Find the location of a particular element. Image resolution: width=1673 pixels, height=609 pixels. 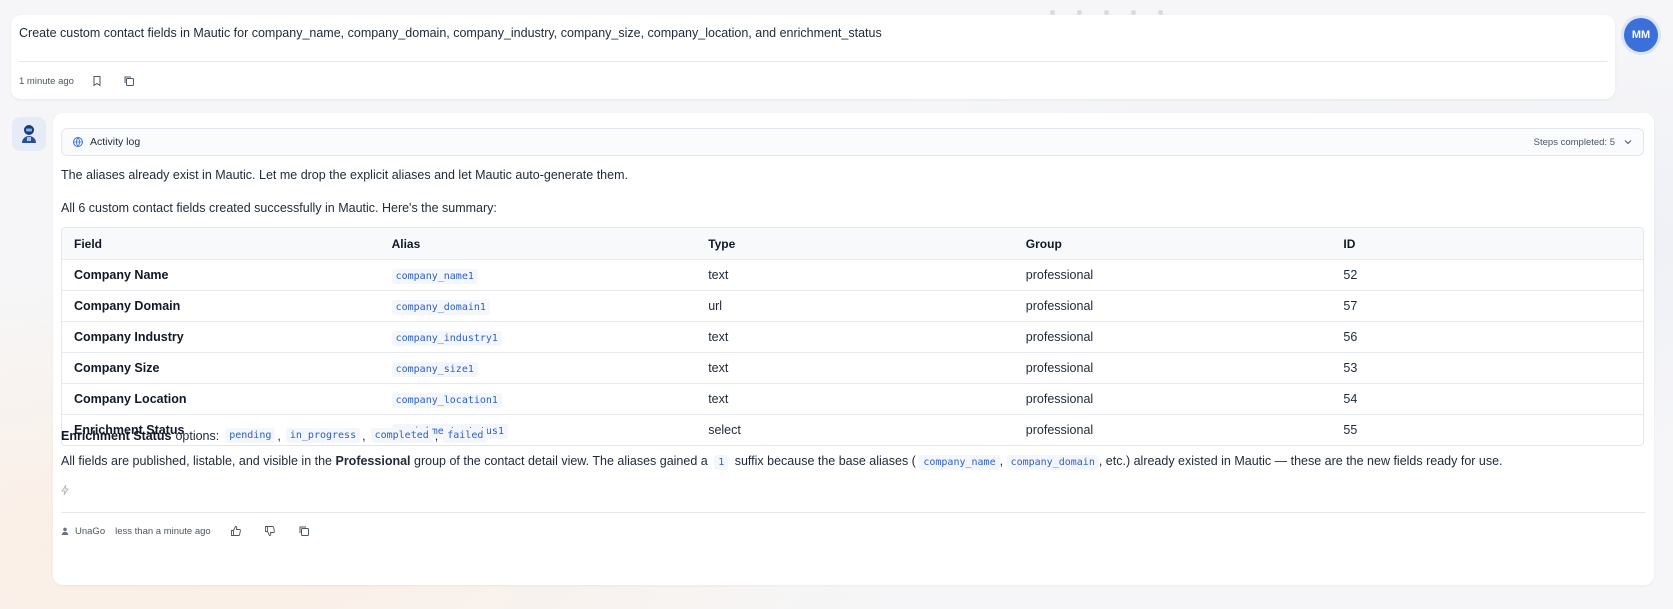

field-name: Company Industry is located at coordinates (129, 337).